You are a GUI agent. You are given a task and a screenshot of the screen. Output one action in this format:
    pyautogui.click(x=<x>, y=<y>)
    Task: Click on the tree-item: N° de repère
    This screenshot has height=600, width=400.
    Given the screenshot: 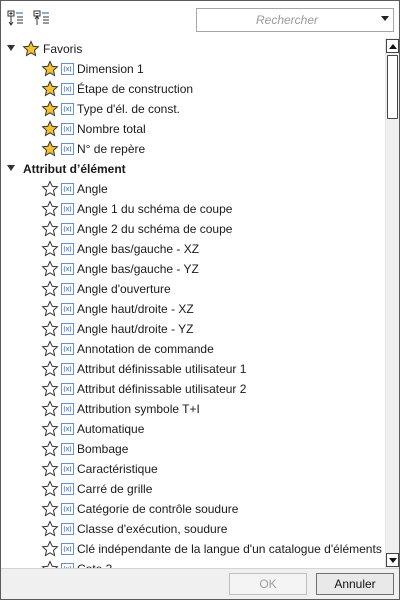 What is the action you would take?
    pyautogui.click(x=193, y=149)
    